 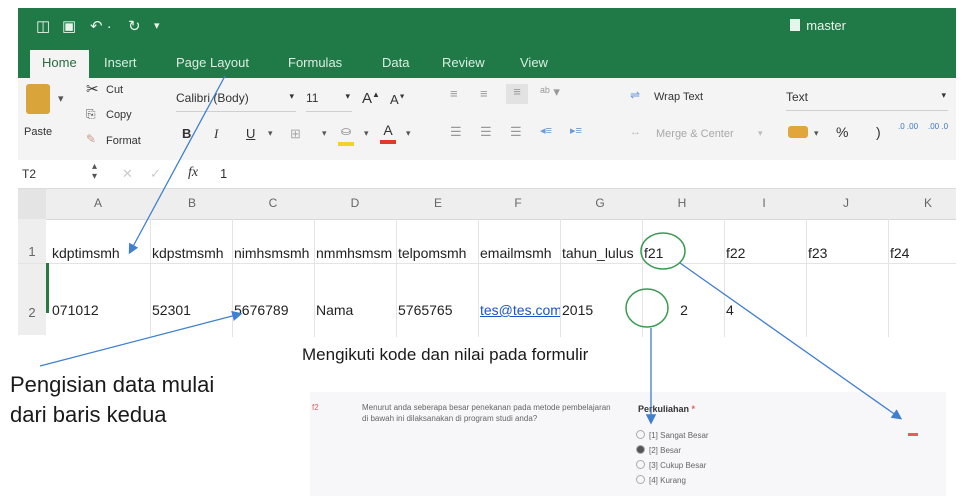 I want to click on cell-f1: emailmsmh, so click(x=520, y=253).